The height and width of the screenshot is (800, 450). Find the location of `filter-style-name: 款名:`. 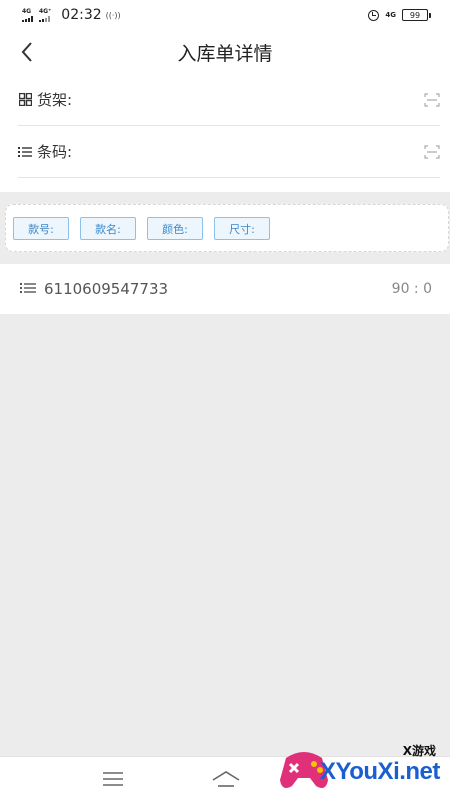

filter-style-name: 款名: is located at coordinates (108, 228).